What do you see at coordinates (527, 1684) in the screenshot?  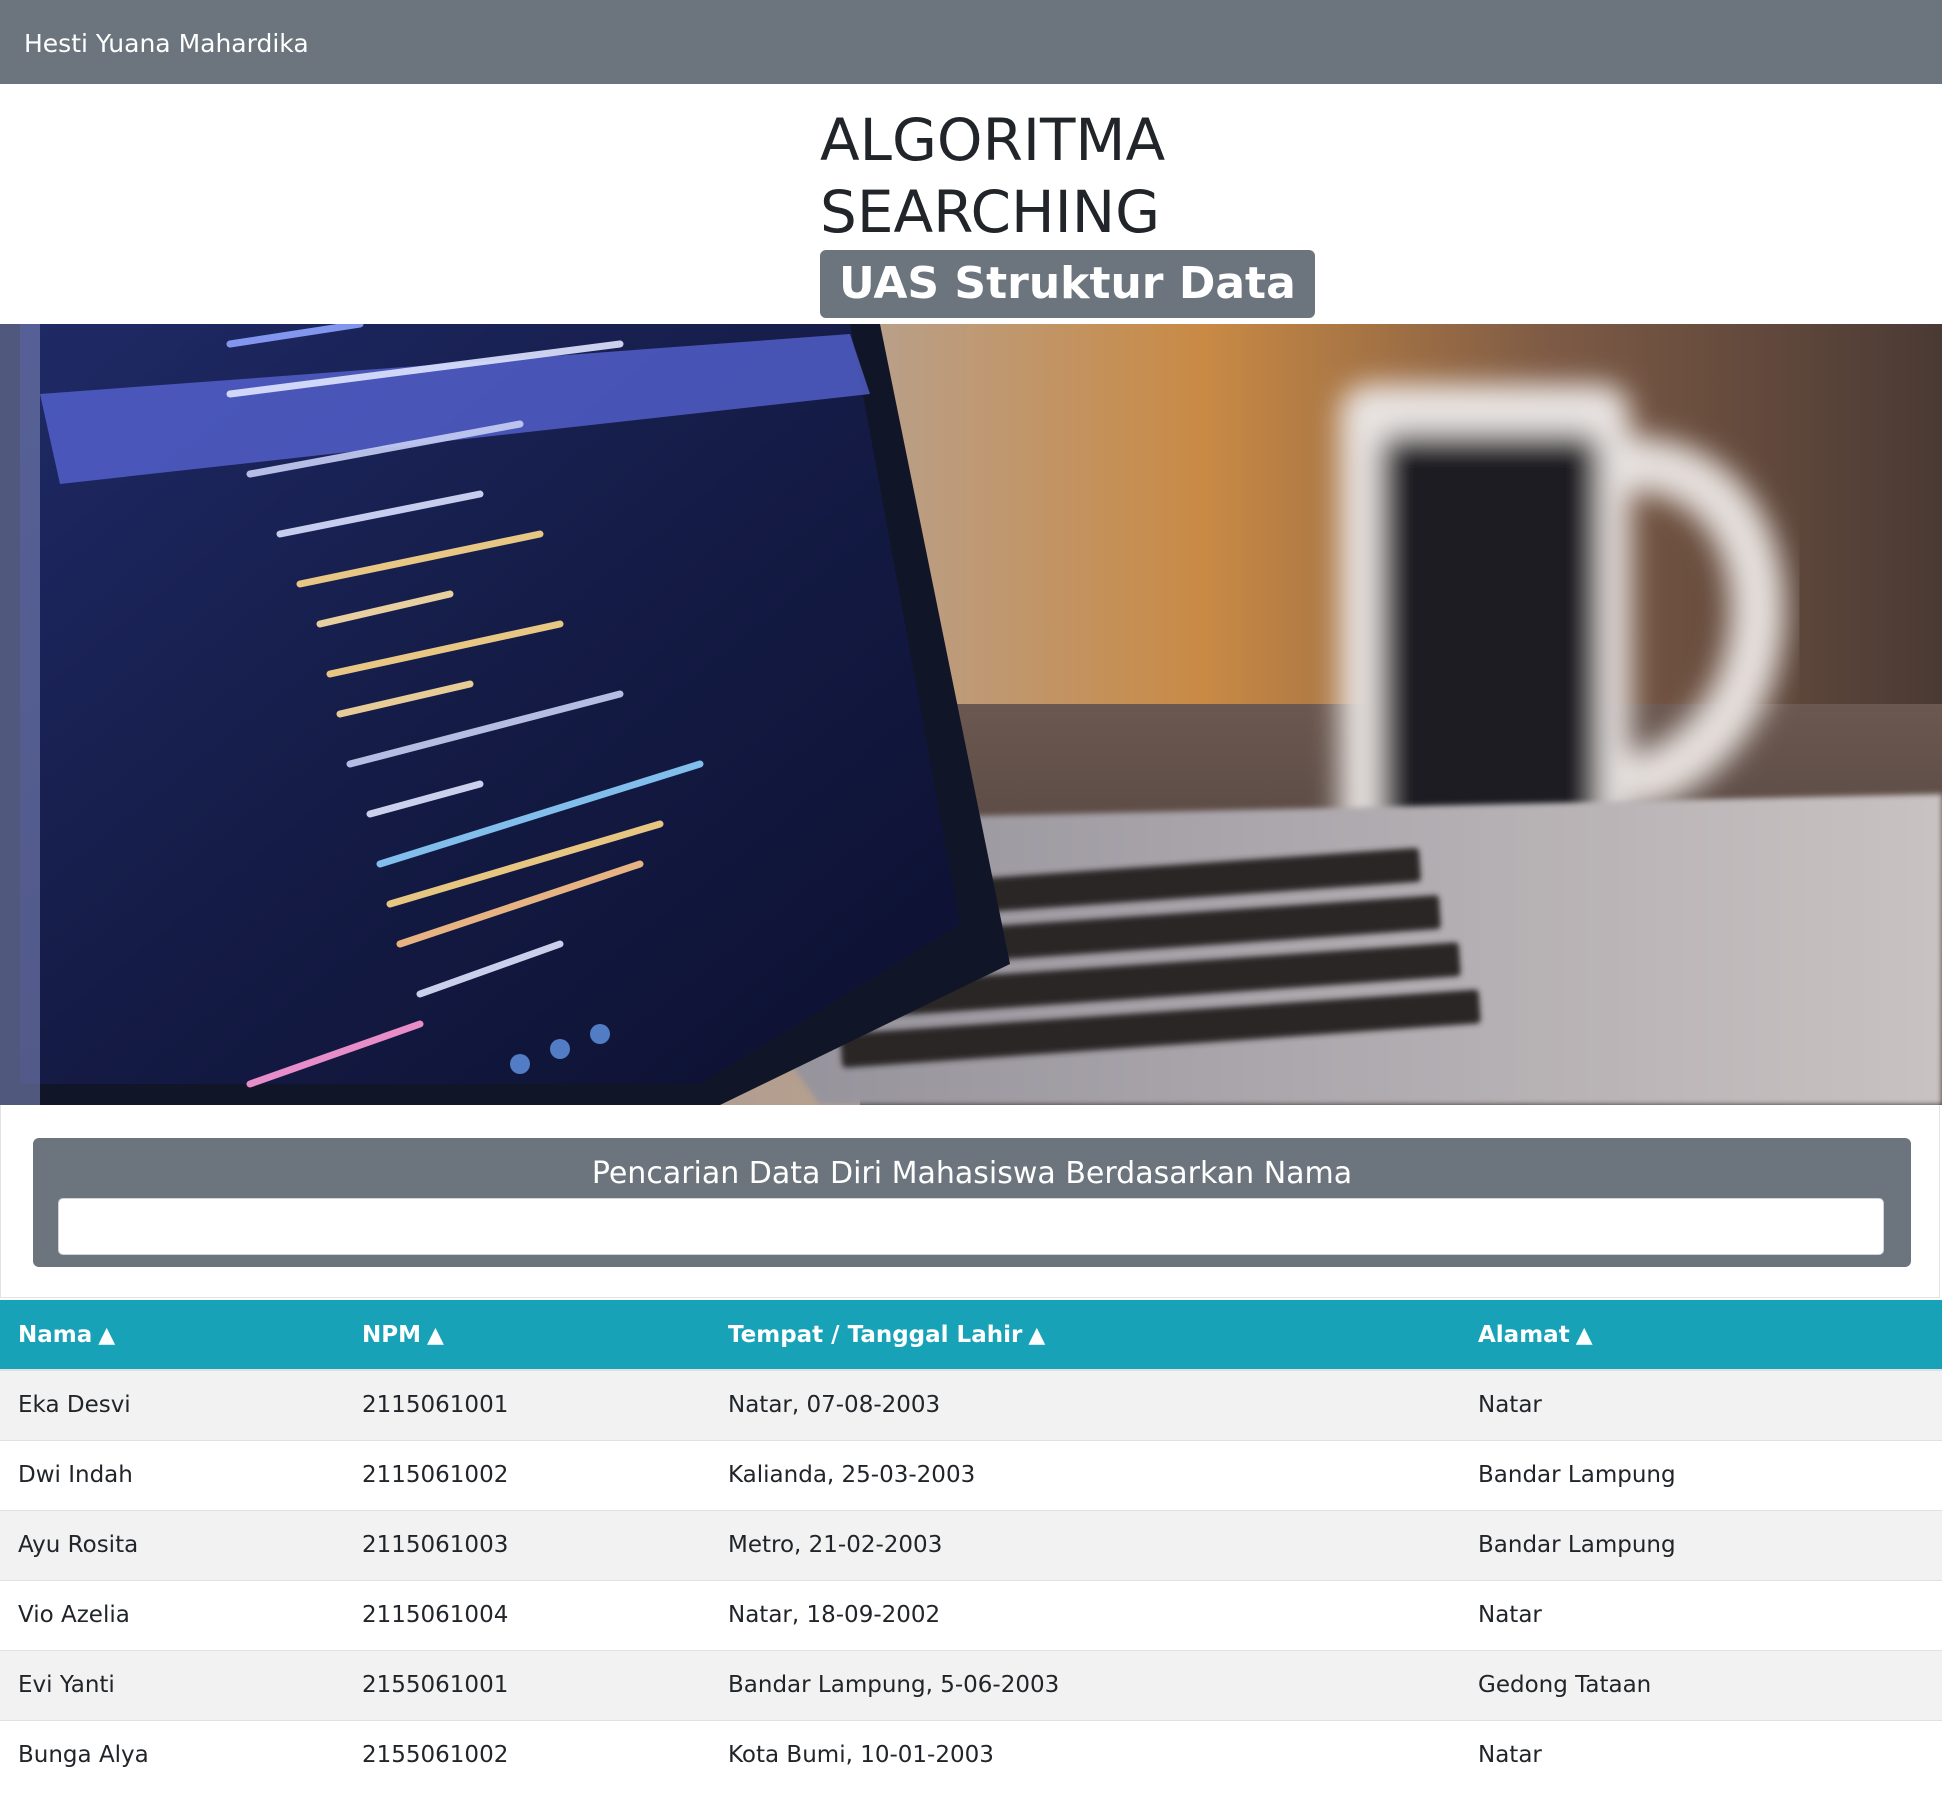 I see `cell-npm: 2155061001` at bounding box center [527, 1684].